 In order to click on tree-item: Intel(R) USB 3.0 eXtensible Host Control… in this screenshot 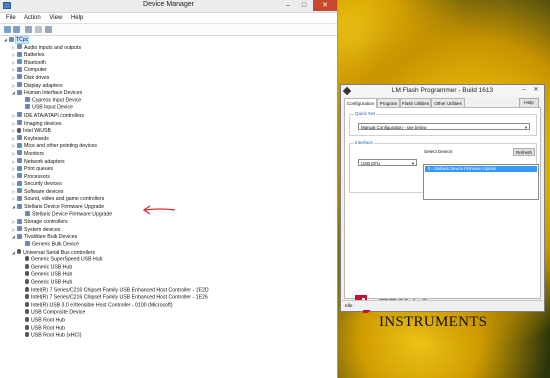, I will do `click(168, 305)`.